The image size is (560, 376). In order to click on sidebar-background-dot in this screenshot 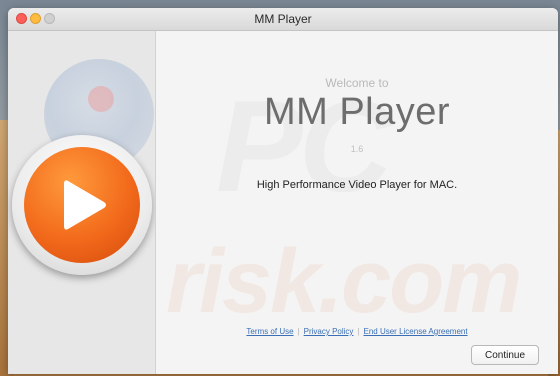, I will do `click(101, 99)`.